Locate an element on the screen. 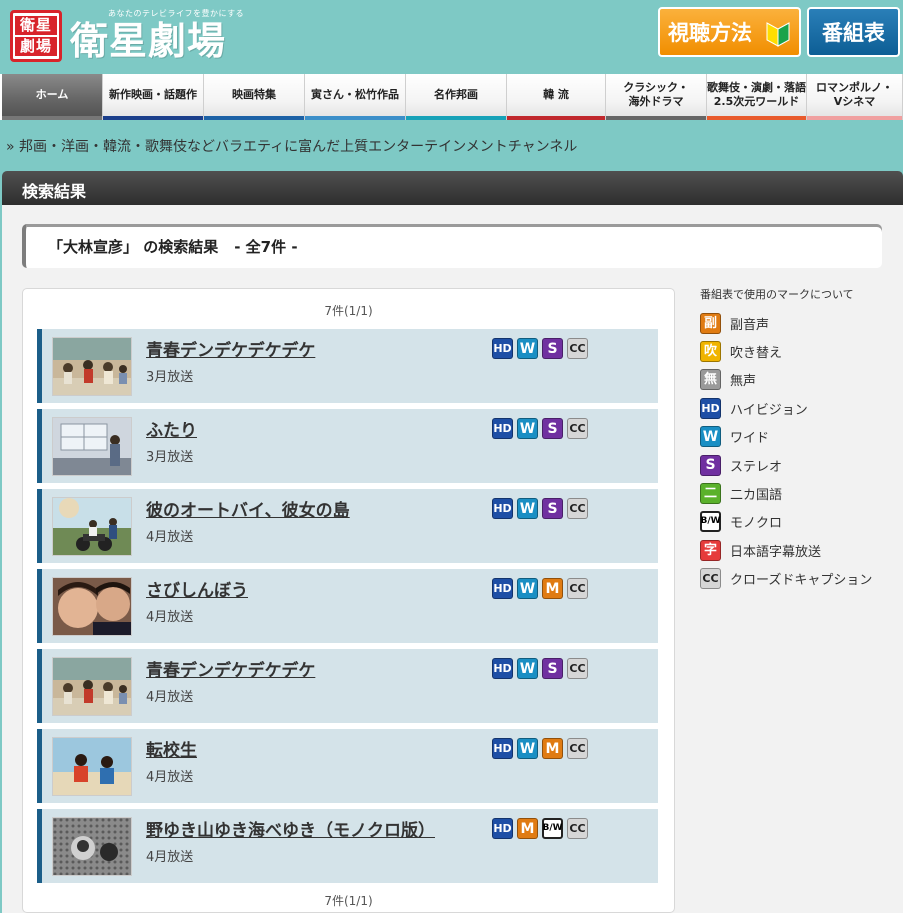  mu-mark-icon: 無 is located at coordinates (710, 380).